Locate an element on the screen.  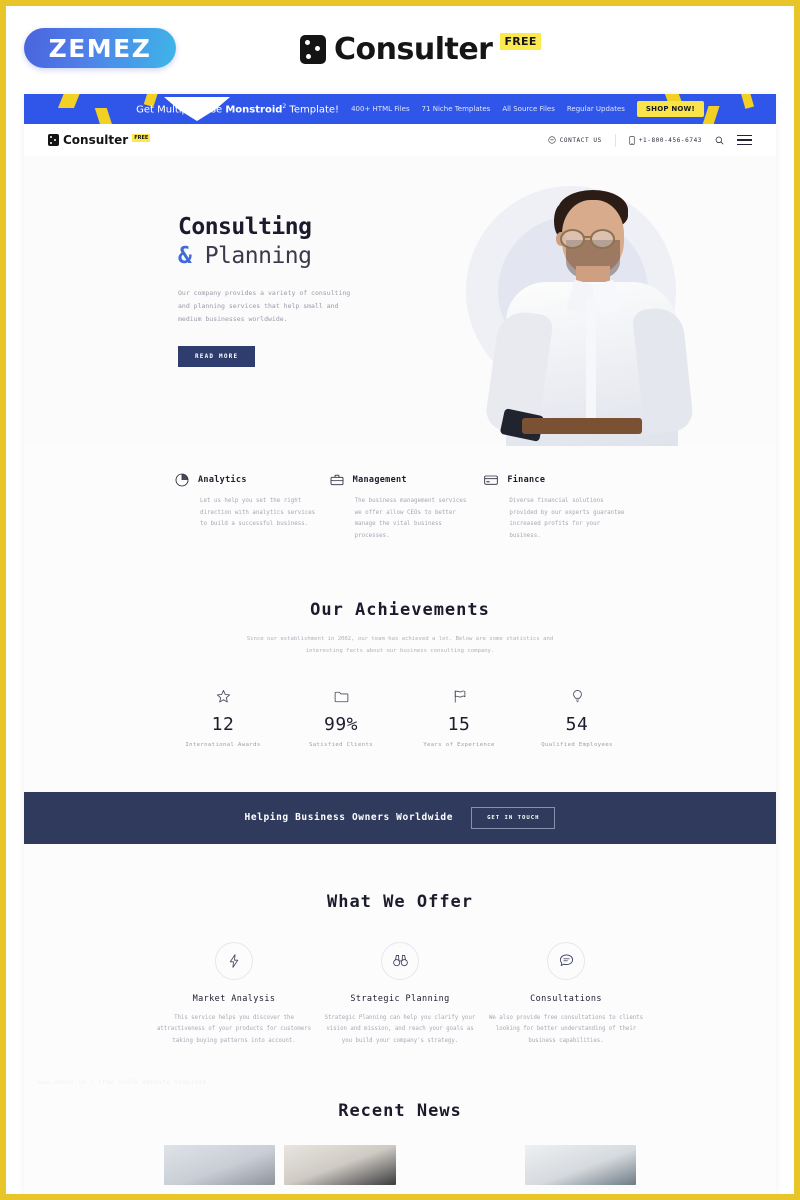
promo-link-niche-templates: 71 Niche Templates is located at coordinates (456, 109).